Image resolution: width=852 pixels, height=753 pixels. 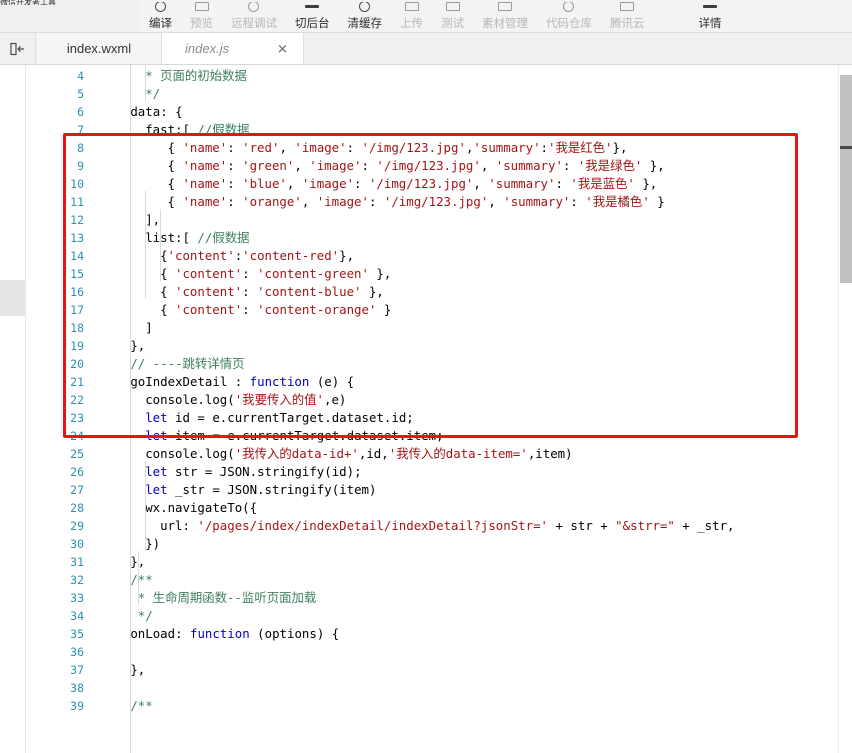 What do you see at coordinates (190, 381) in the screenshot?
I see `code-token-plain: goIndexDetail :` at bounding box center [190, 381].